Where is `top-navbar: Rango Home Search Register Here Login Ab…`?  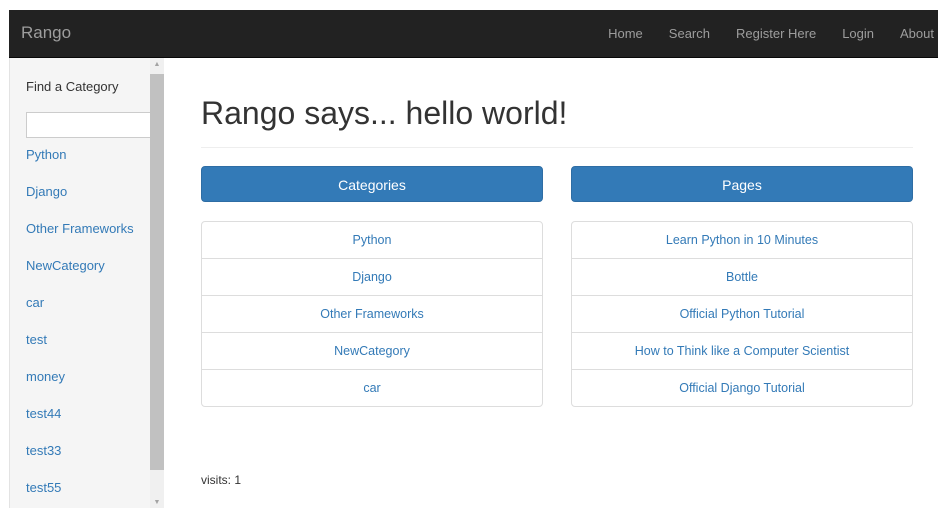
top-navbar: Rango Home Search Register Here Login Ab… is located at coordinates (473, 34).